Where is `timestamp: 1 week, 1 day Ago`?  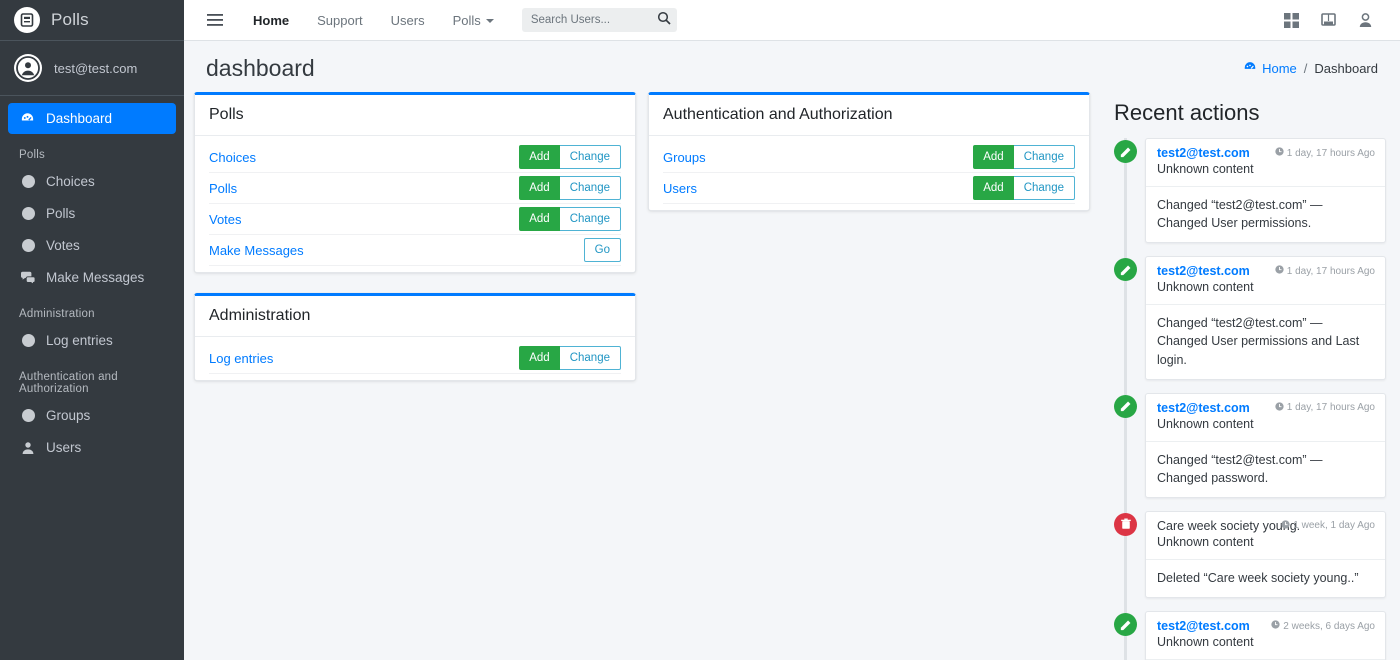 timestamp: 1 week, 1 day Ago is located at coordinates (1328, 526).